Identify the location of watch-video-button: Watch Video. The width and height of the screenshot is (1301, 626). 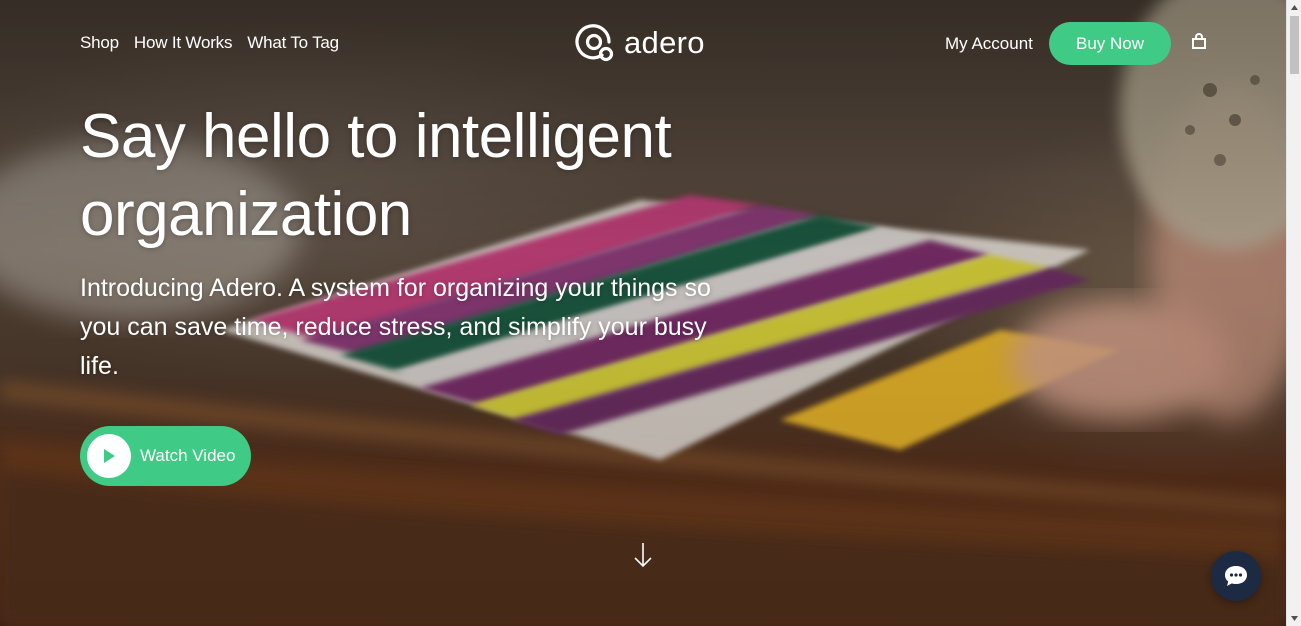
(165, 456).